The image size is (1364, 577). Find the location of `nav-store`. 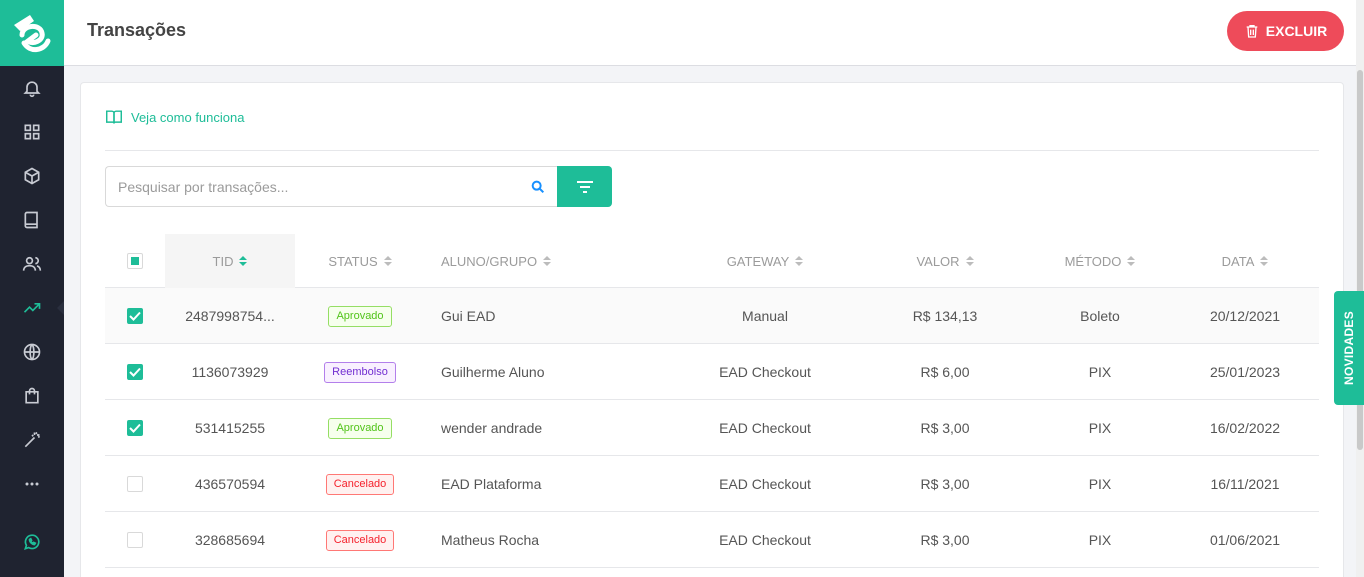

nav-store is located at coordinates (32, 396).